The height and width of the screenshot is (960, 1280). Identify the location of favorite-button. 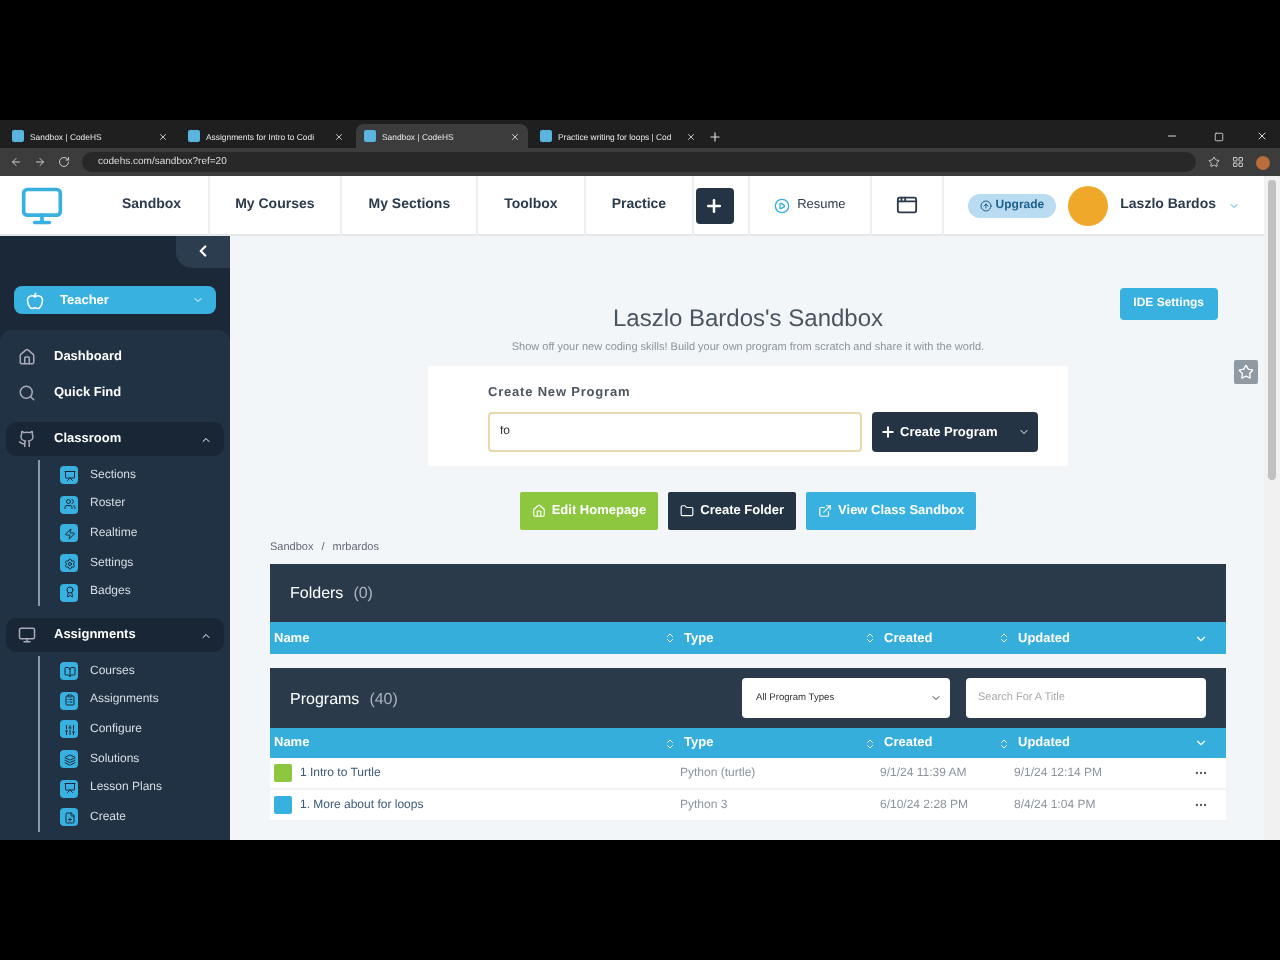
(1246, 372).